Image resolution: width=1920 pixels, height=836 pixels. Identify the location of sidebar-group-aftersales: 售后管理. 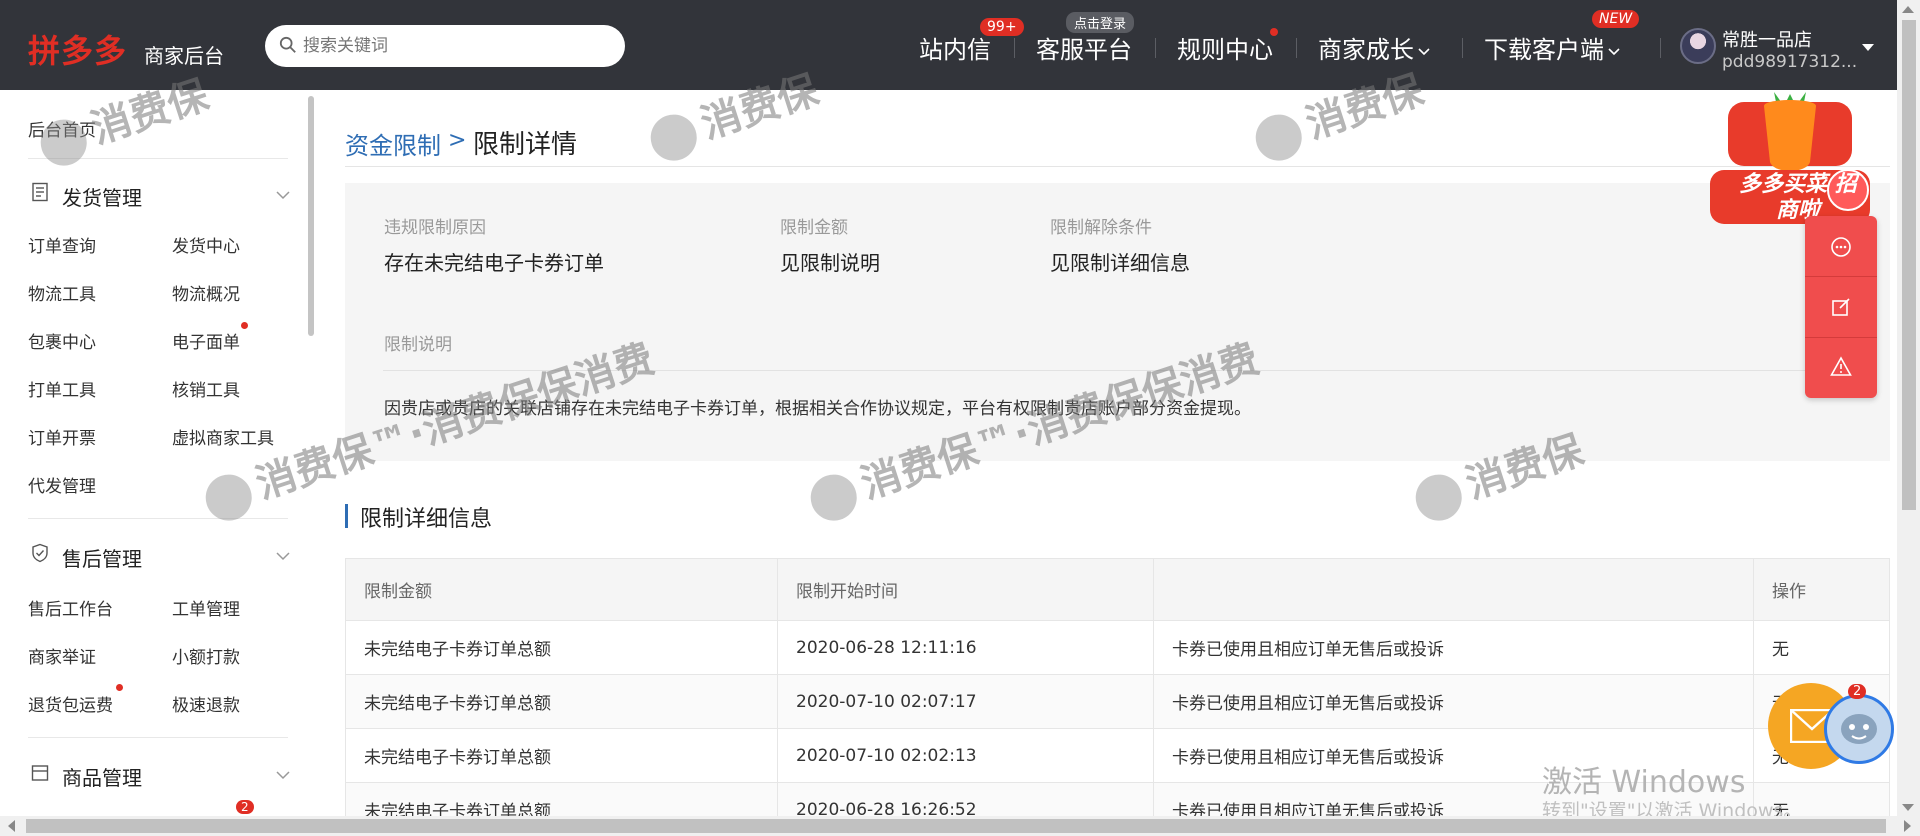
(102, 557).